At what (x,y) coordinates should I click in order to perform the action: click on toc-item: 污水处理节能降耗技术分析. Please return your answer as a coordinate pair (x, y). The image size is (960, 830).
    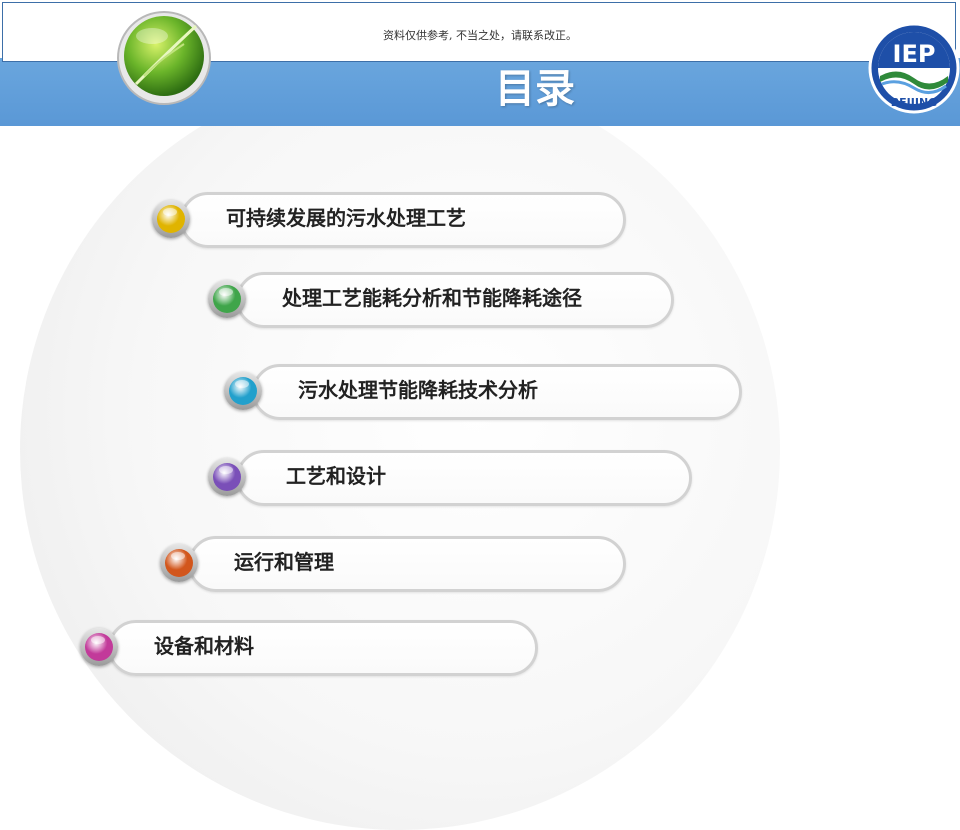
    Looking at the image, I should click on (483, 392).